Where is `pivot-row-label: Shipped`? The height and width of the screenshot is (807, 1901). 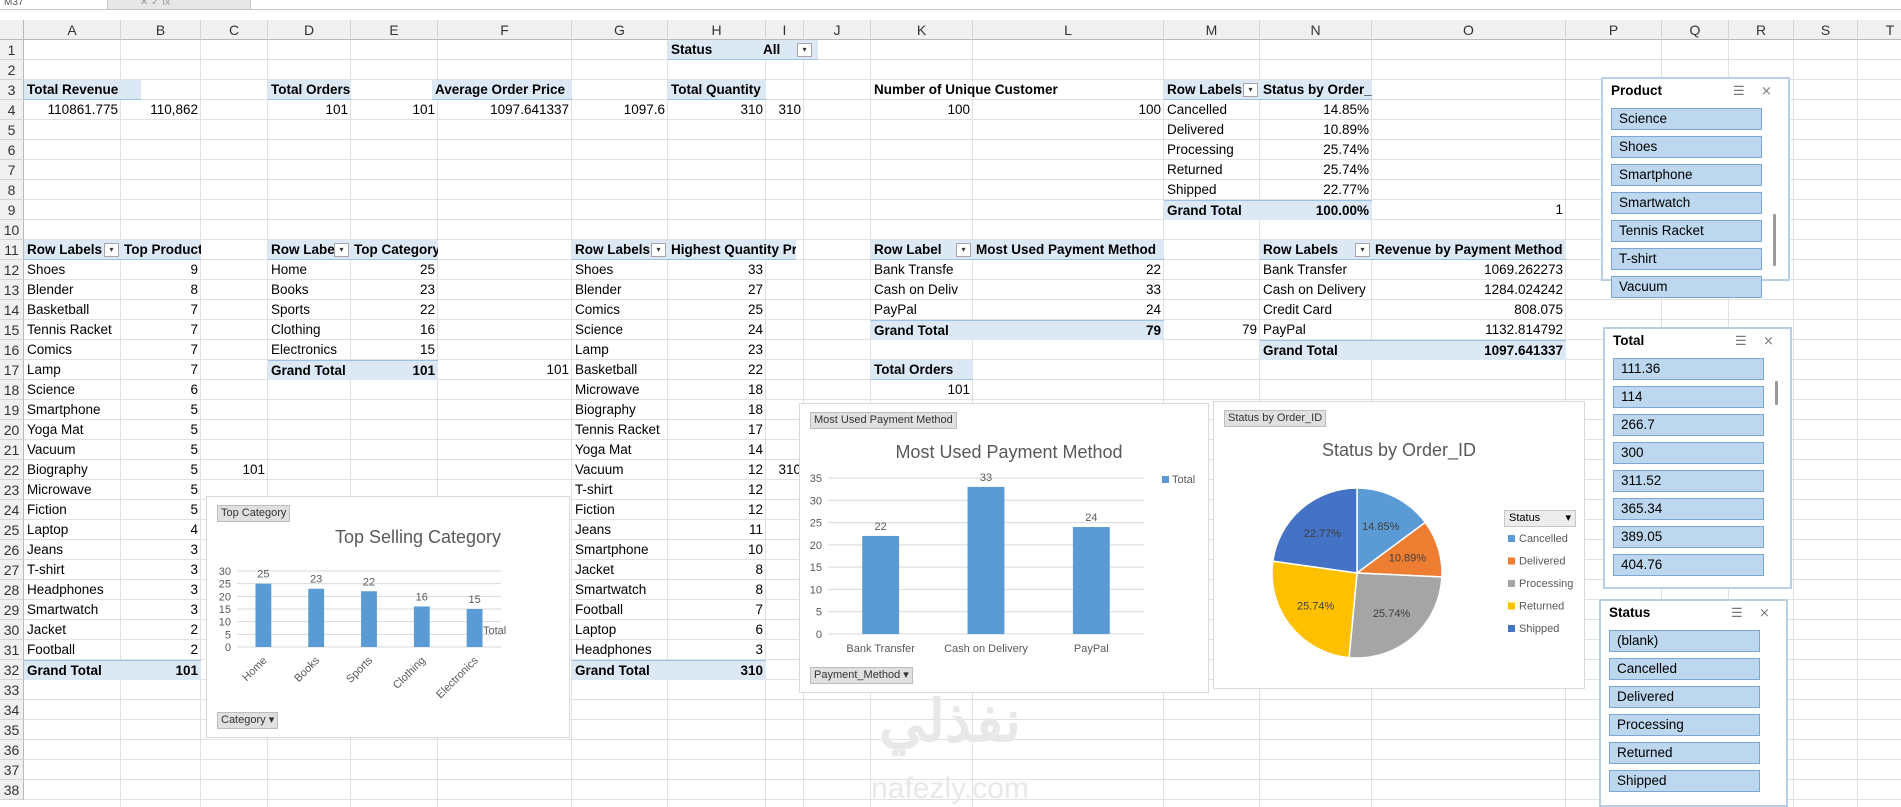
pivot-row-label: Shipped is located at coordinates (1212, 190).